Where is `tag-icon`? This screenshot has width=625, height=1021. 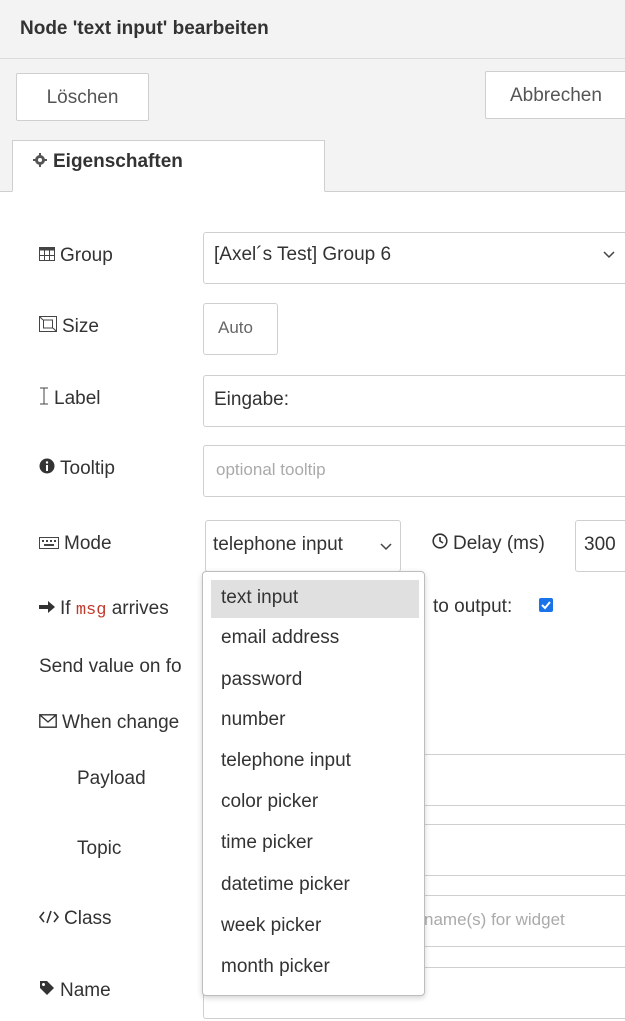 tag-icon is located at coordinates (47, 991).